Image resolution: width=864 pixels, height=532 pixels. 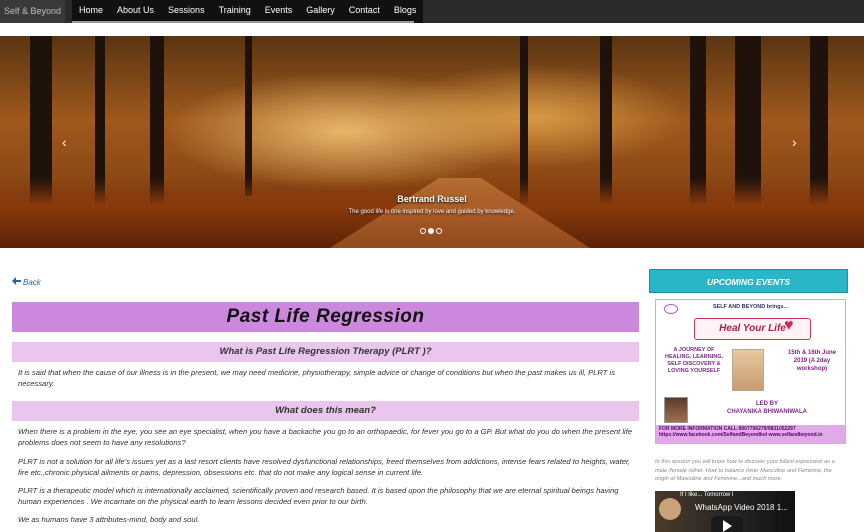 I want to click on tree-trunk, so click(x=248, y=116).